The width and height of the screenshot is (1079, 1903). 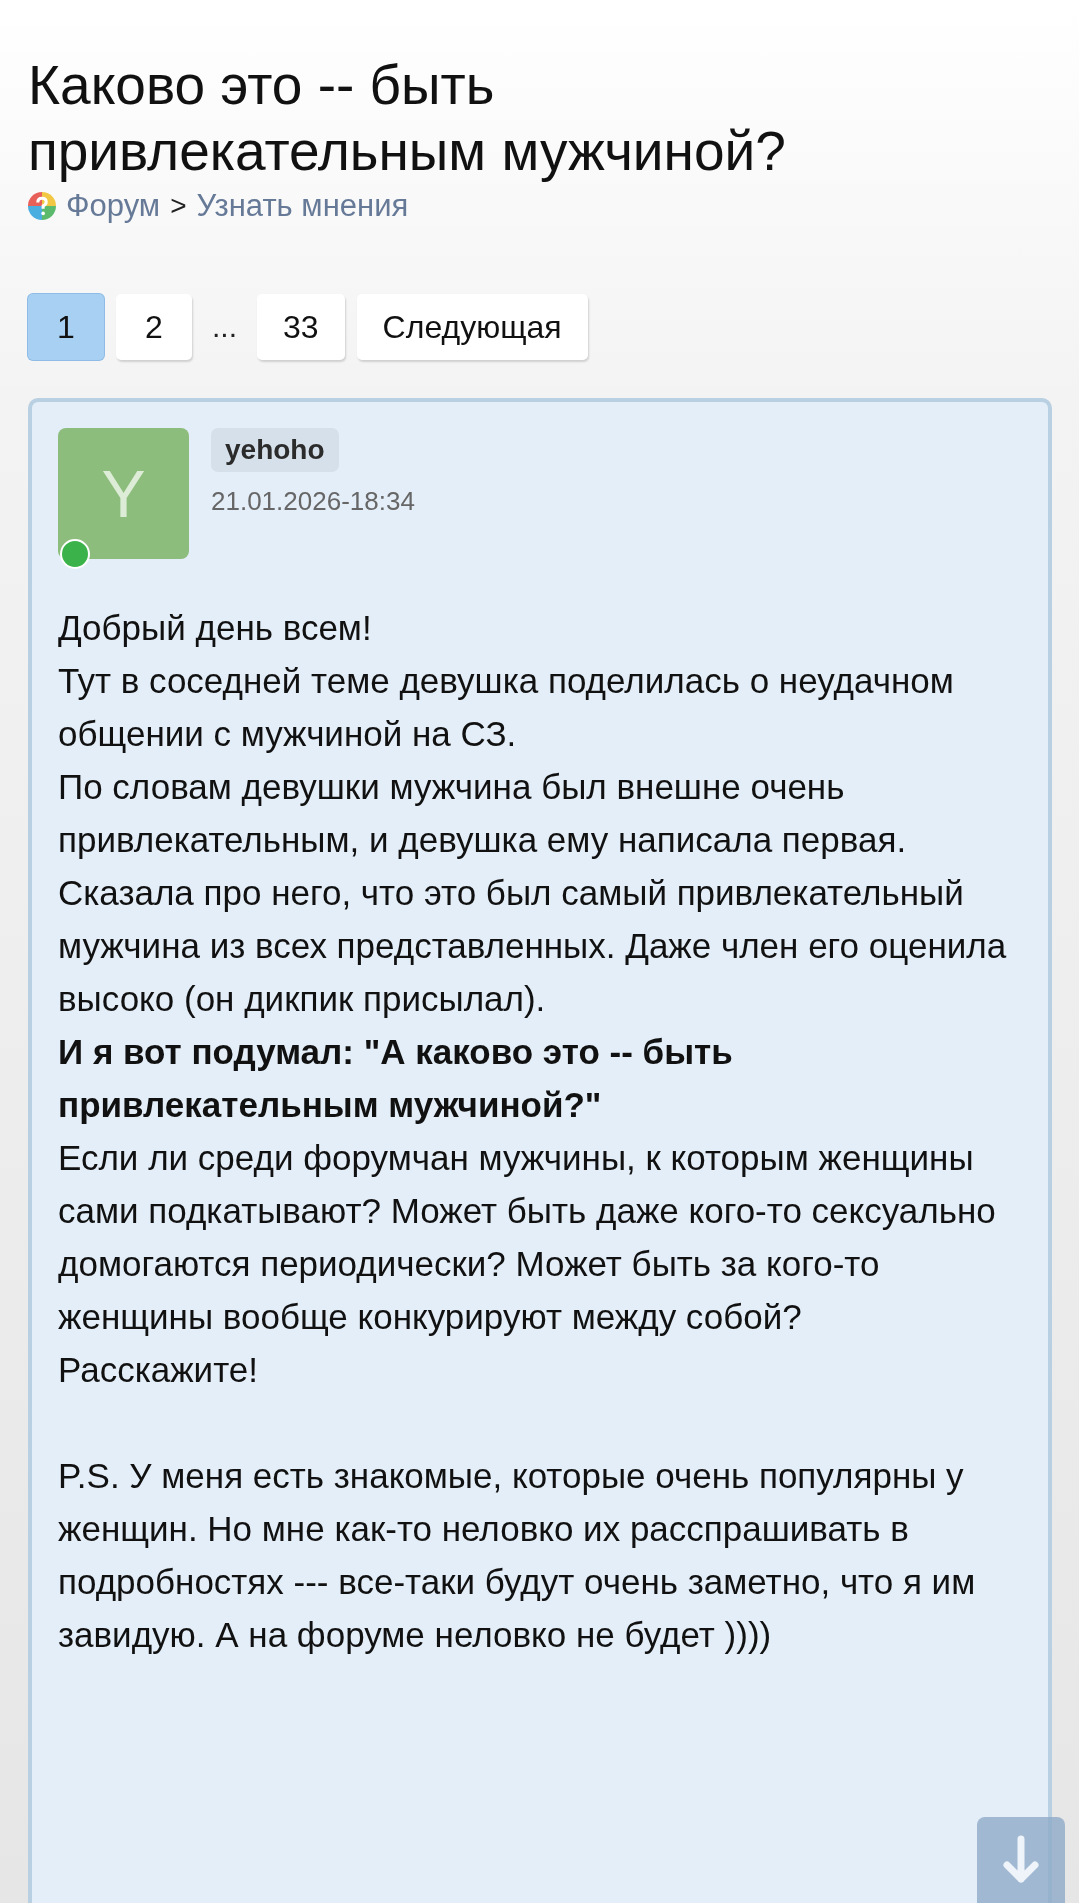 I want to click on author-name: yehoho, so click(x=275, y=450).